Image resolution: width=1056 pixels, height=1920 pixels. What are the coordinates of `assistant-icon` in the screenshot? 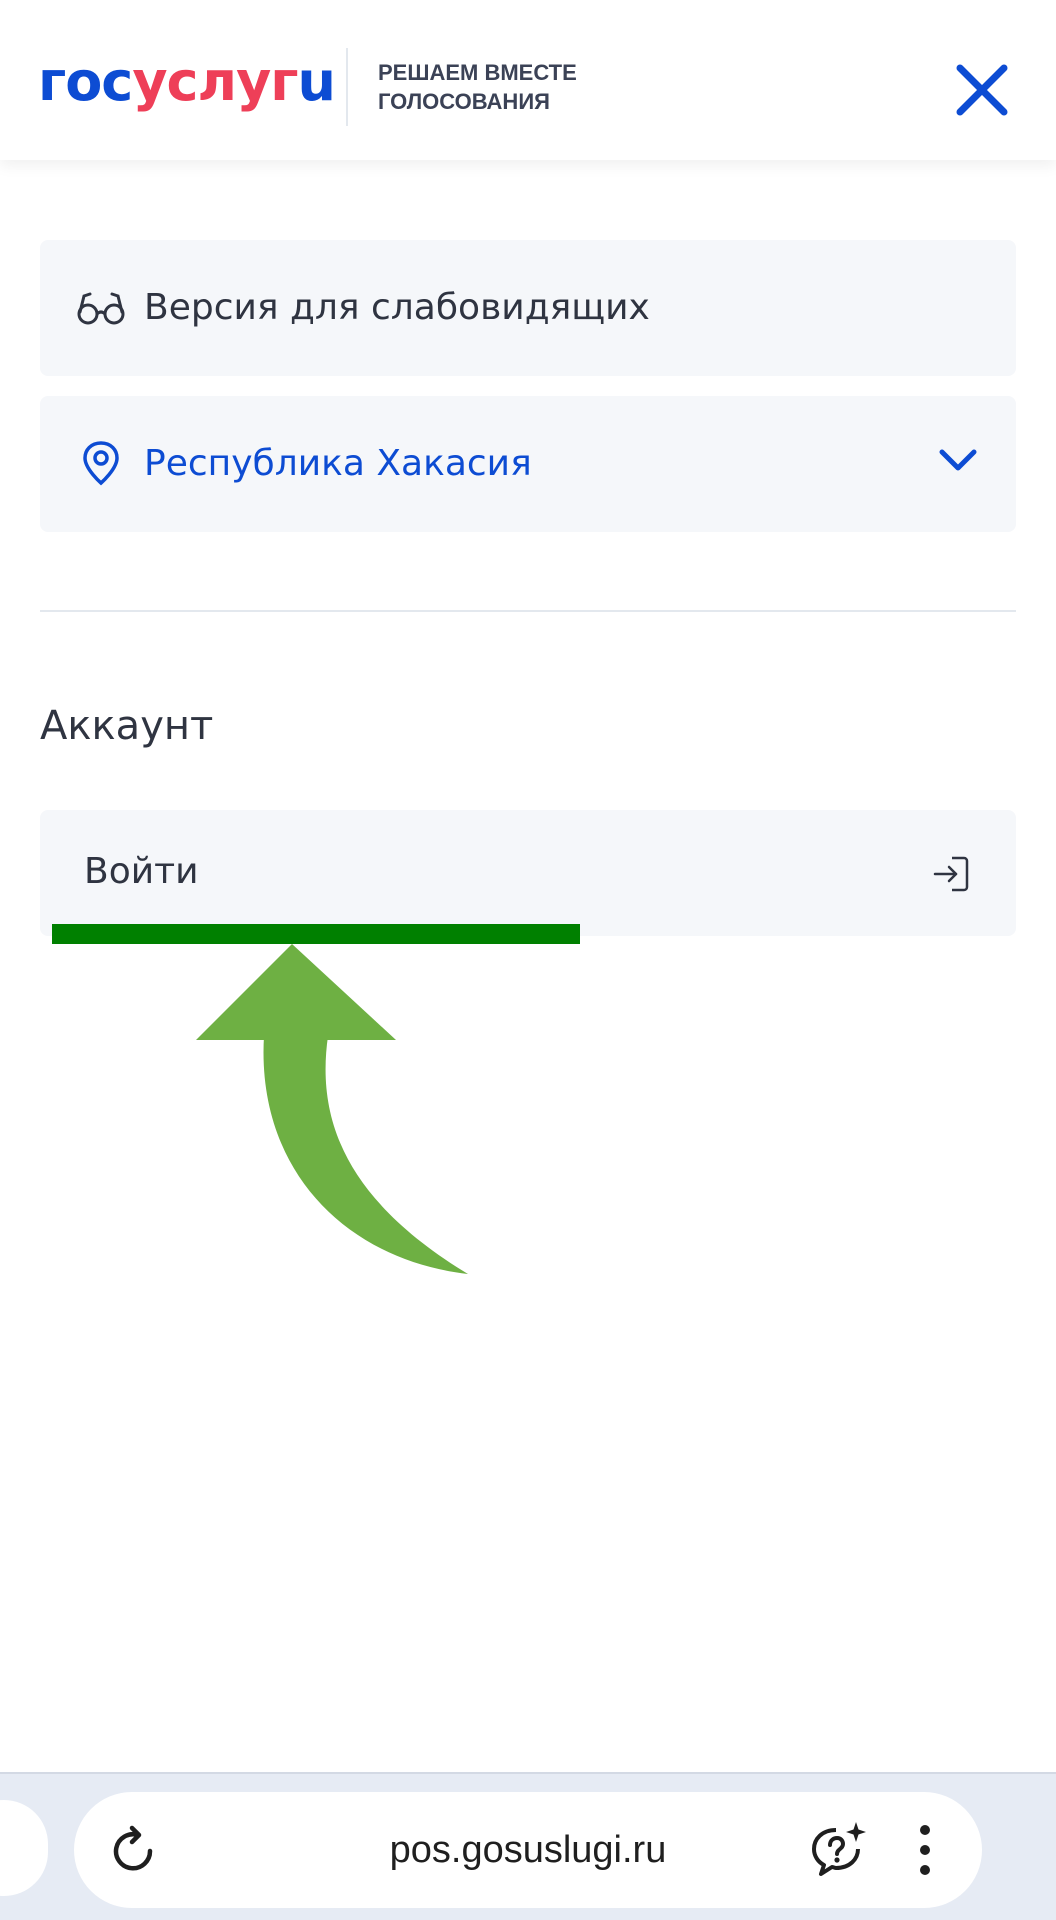 It's located at (838, 1850).